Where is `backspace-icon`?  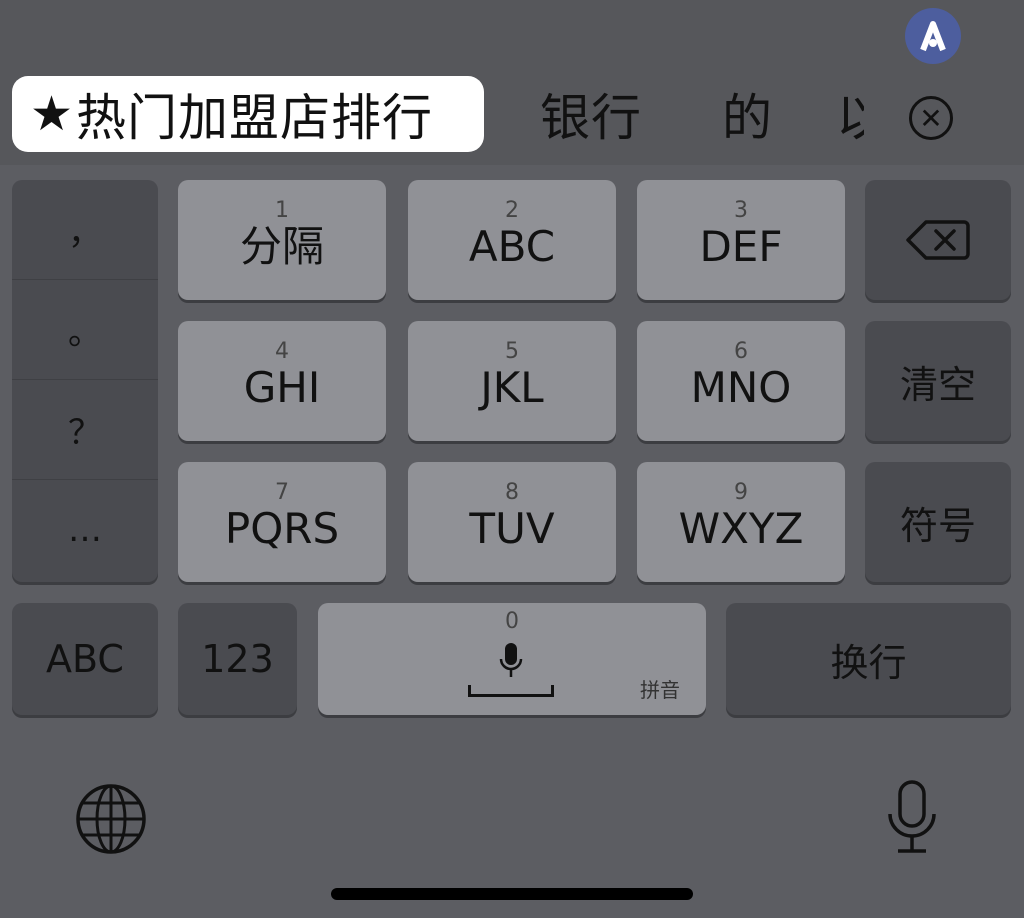 backspace-icon is located at coordinates (938, 240).